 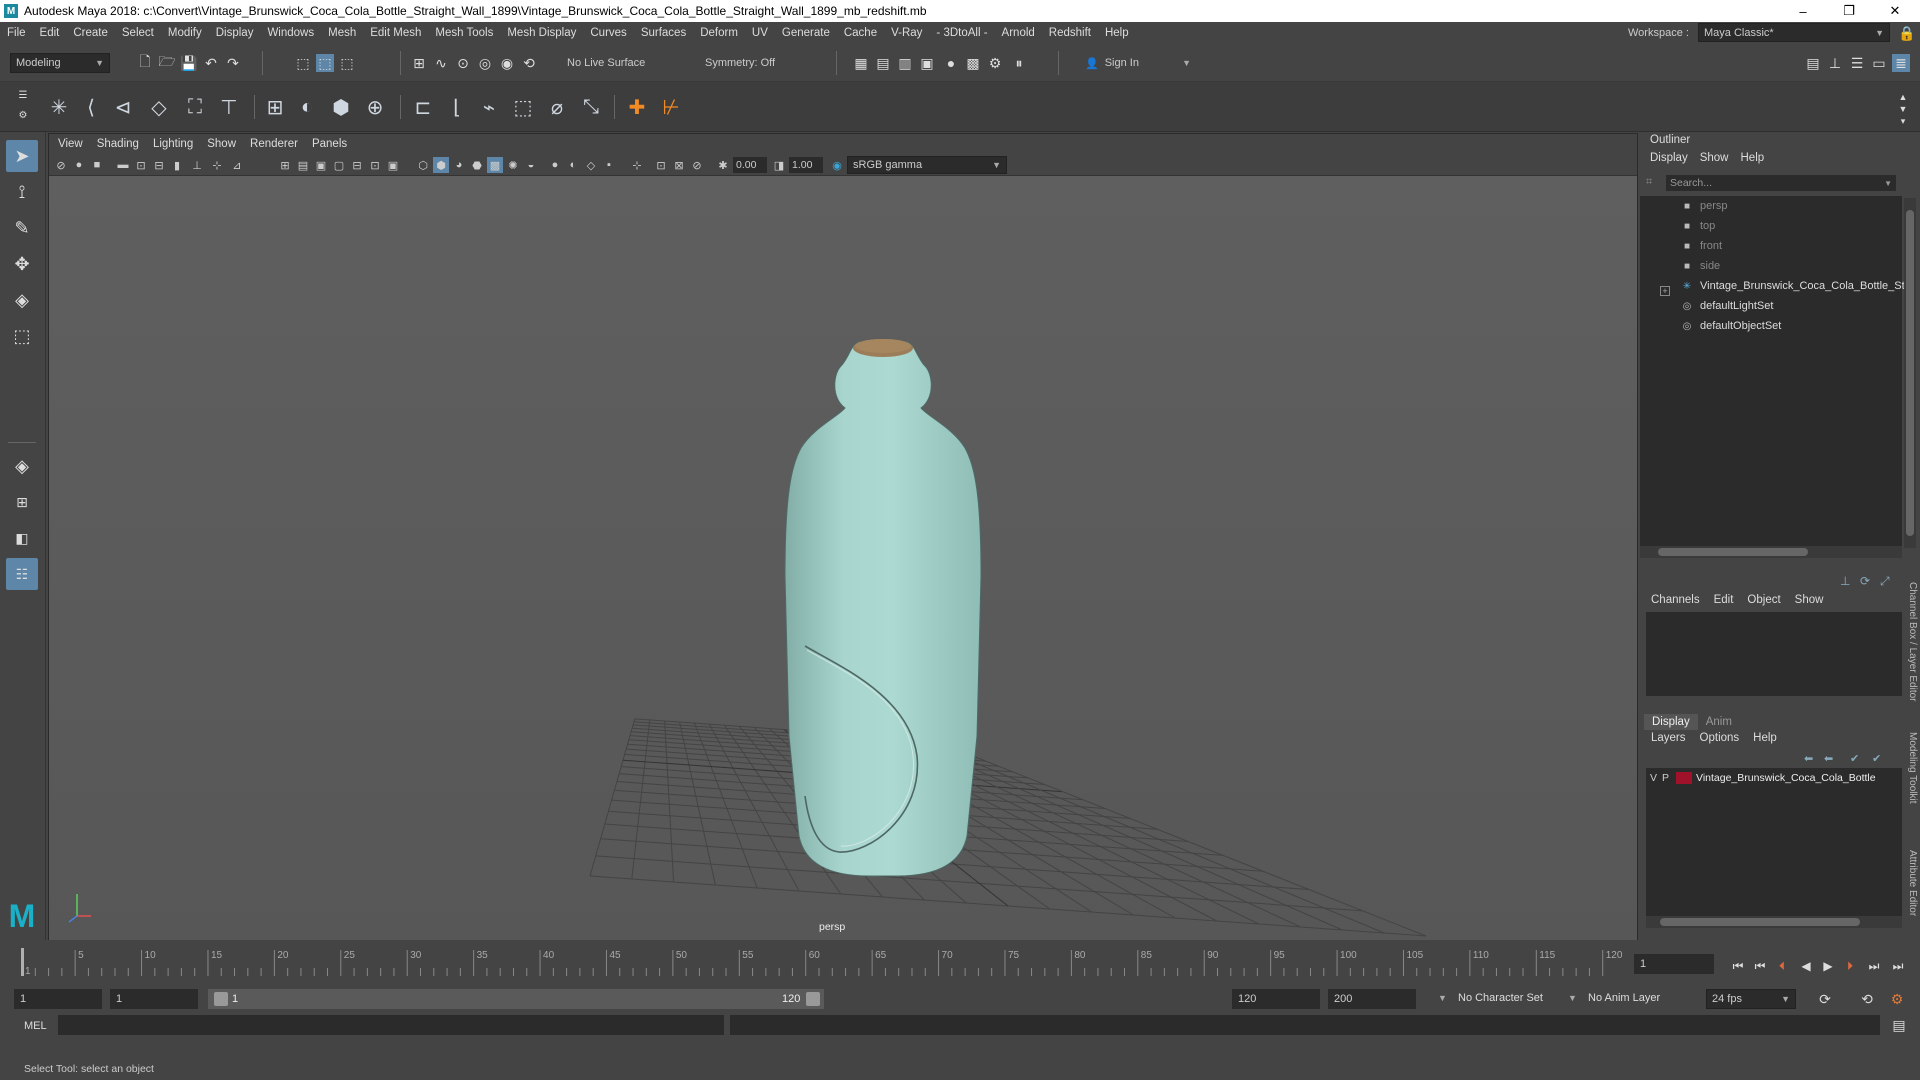 What do you see at coordinates (719, 33) in the screenshot?
I see `menu-deform: Deform` at bounding box center [719, 33].